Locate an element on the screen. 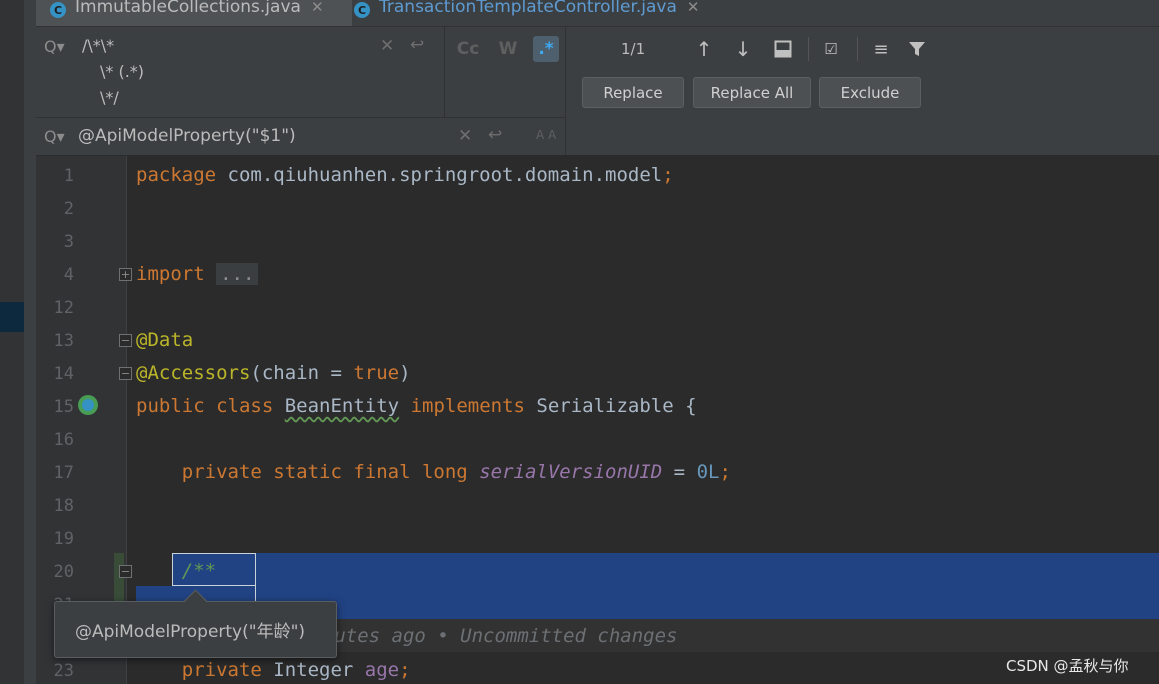  line-number: 23 is located at coordinates (63, 671).